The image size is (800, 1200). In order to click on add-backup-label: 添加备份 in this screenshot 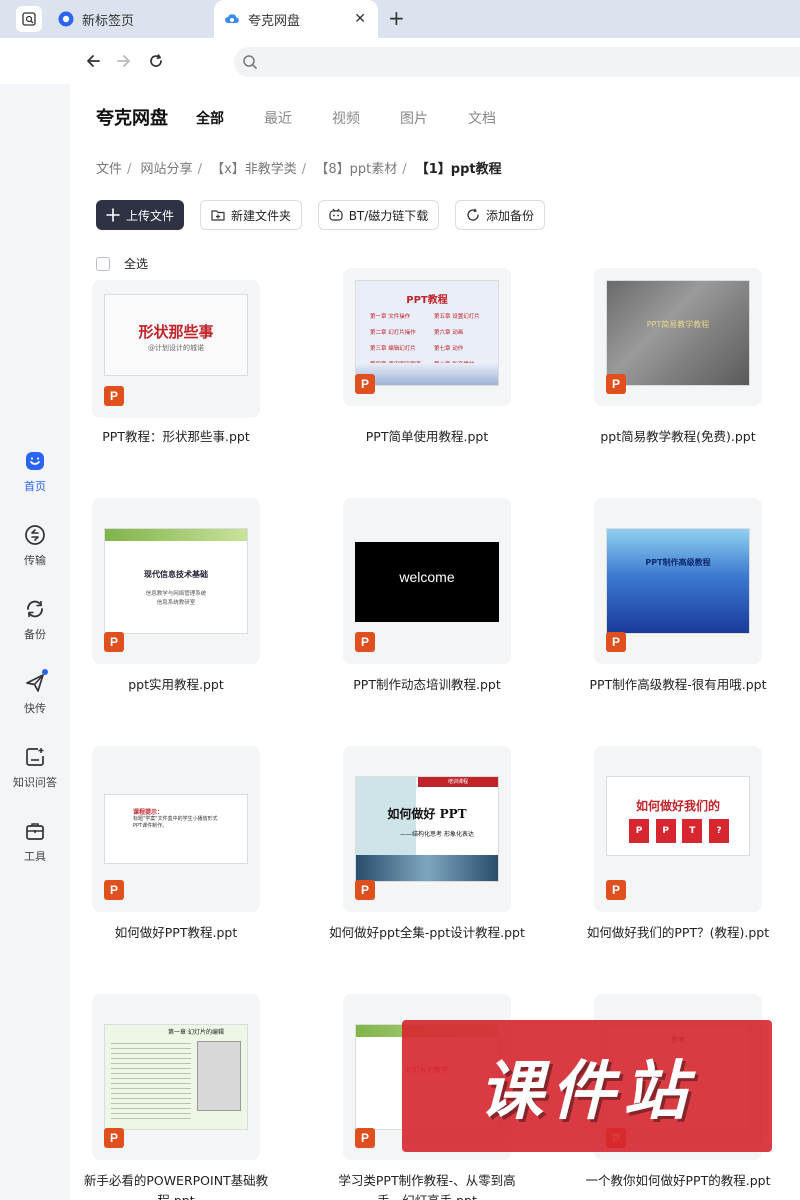, I will do `click(509, 215)`.